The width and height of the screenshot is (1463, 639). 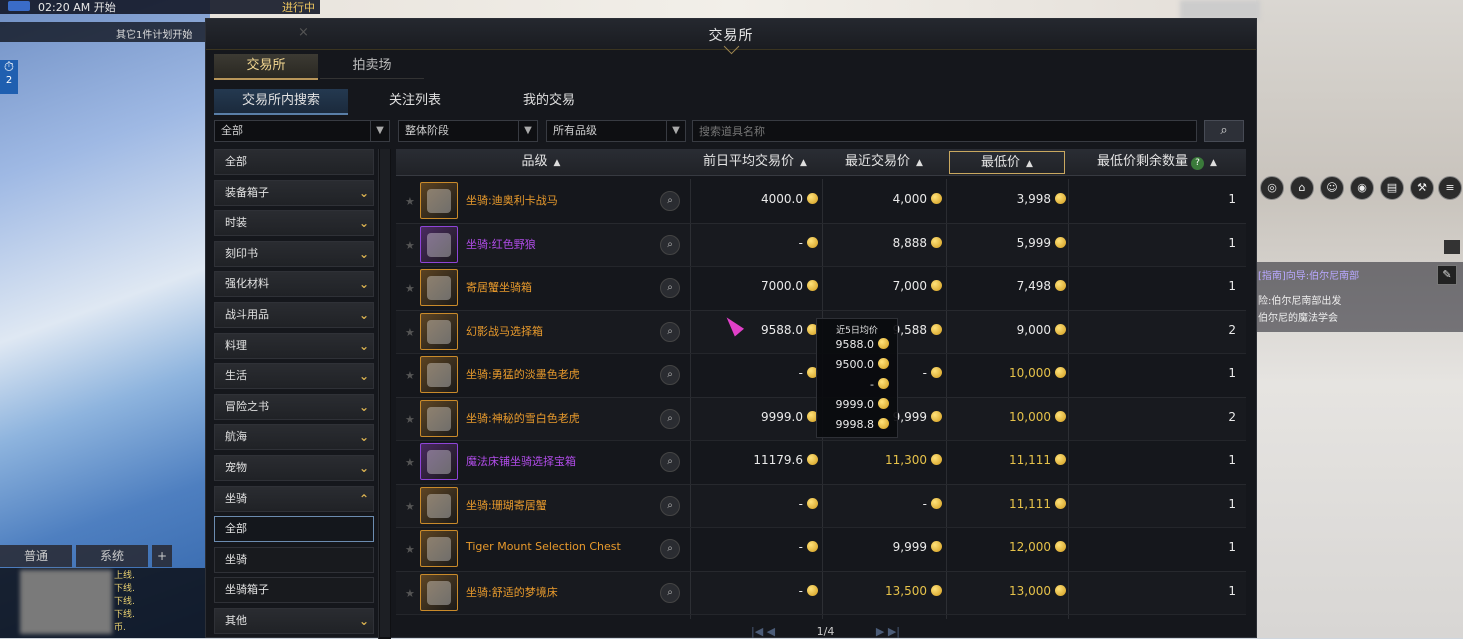 I want to click on drum-icon: ▤, so click(x=1392, y=188).